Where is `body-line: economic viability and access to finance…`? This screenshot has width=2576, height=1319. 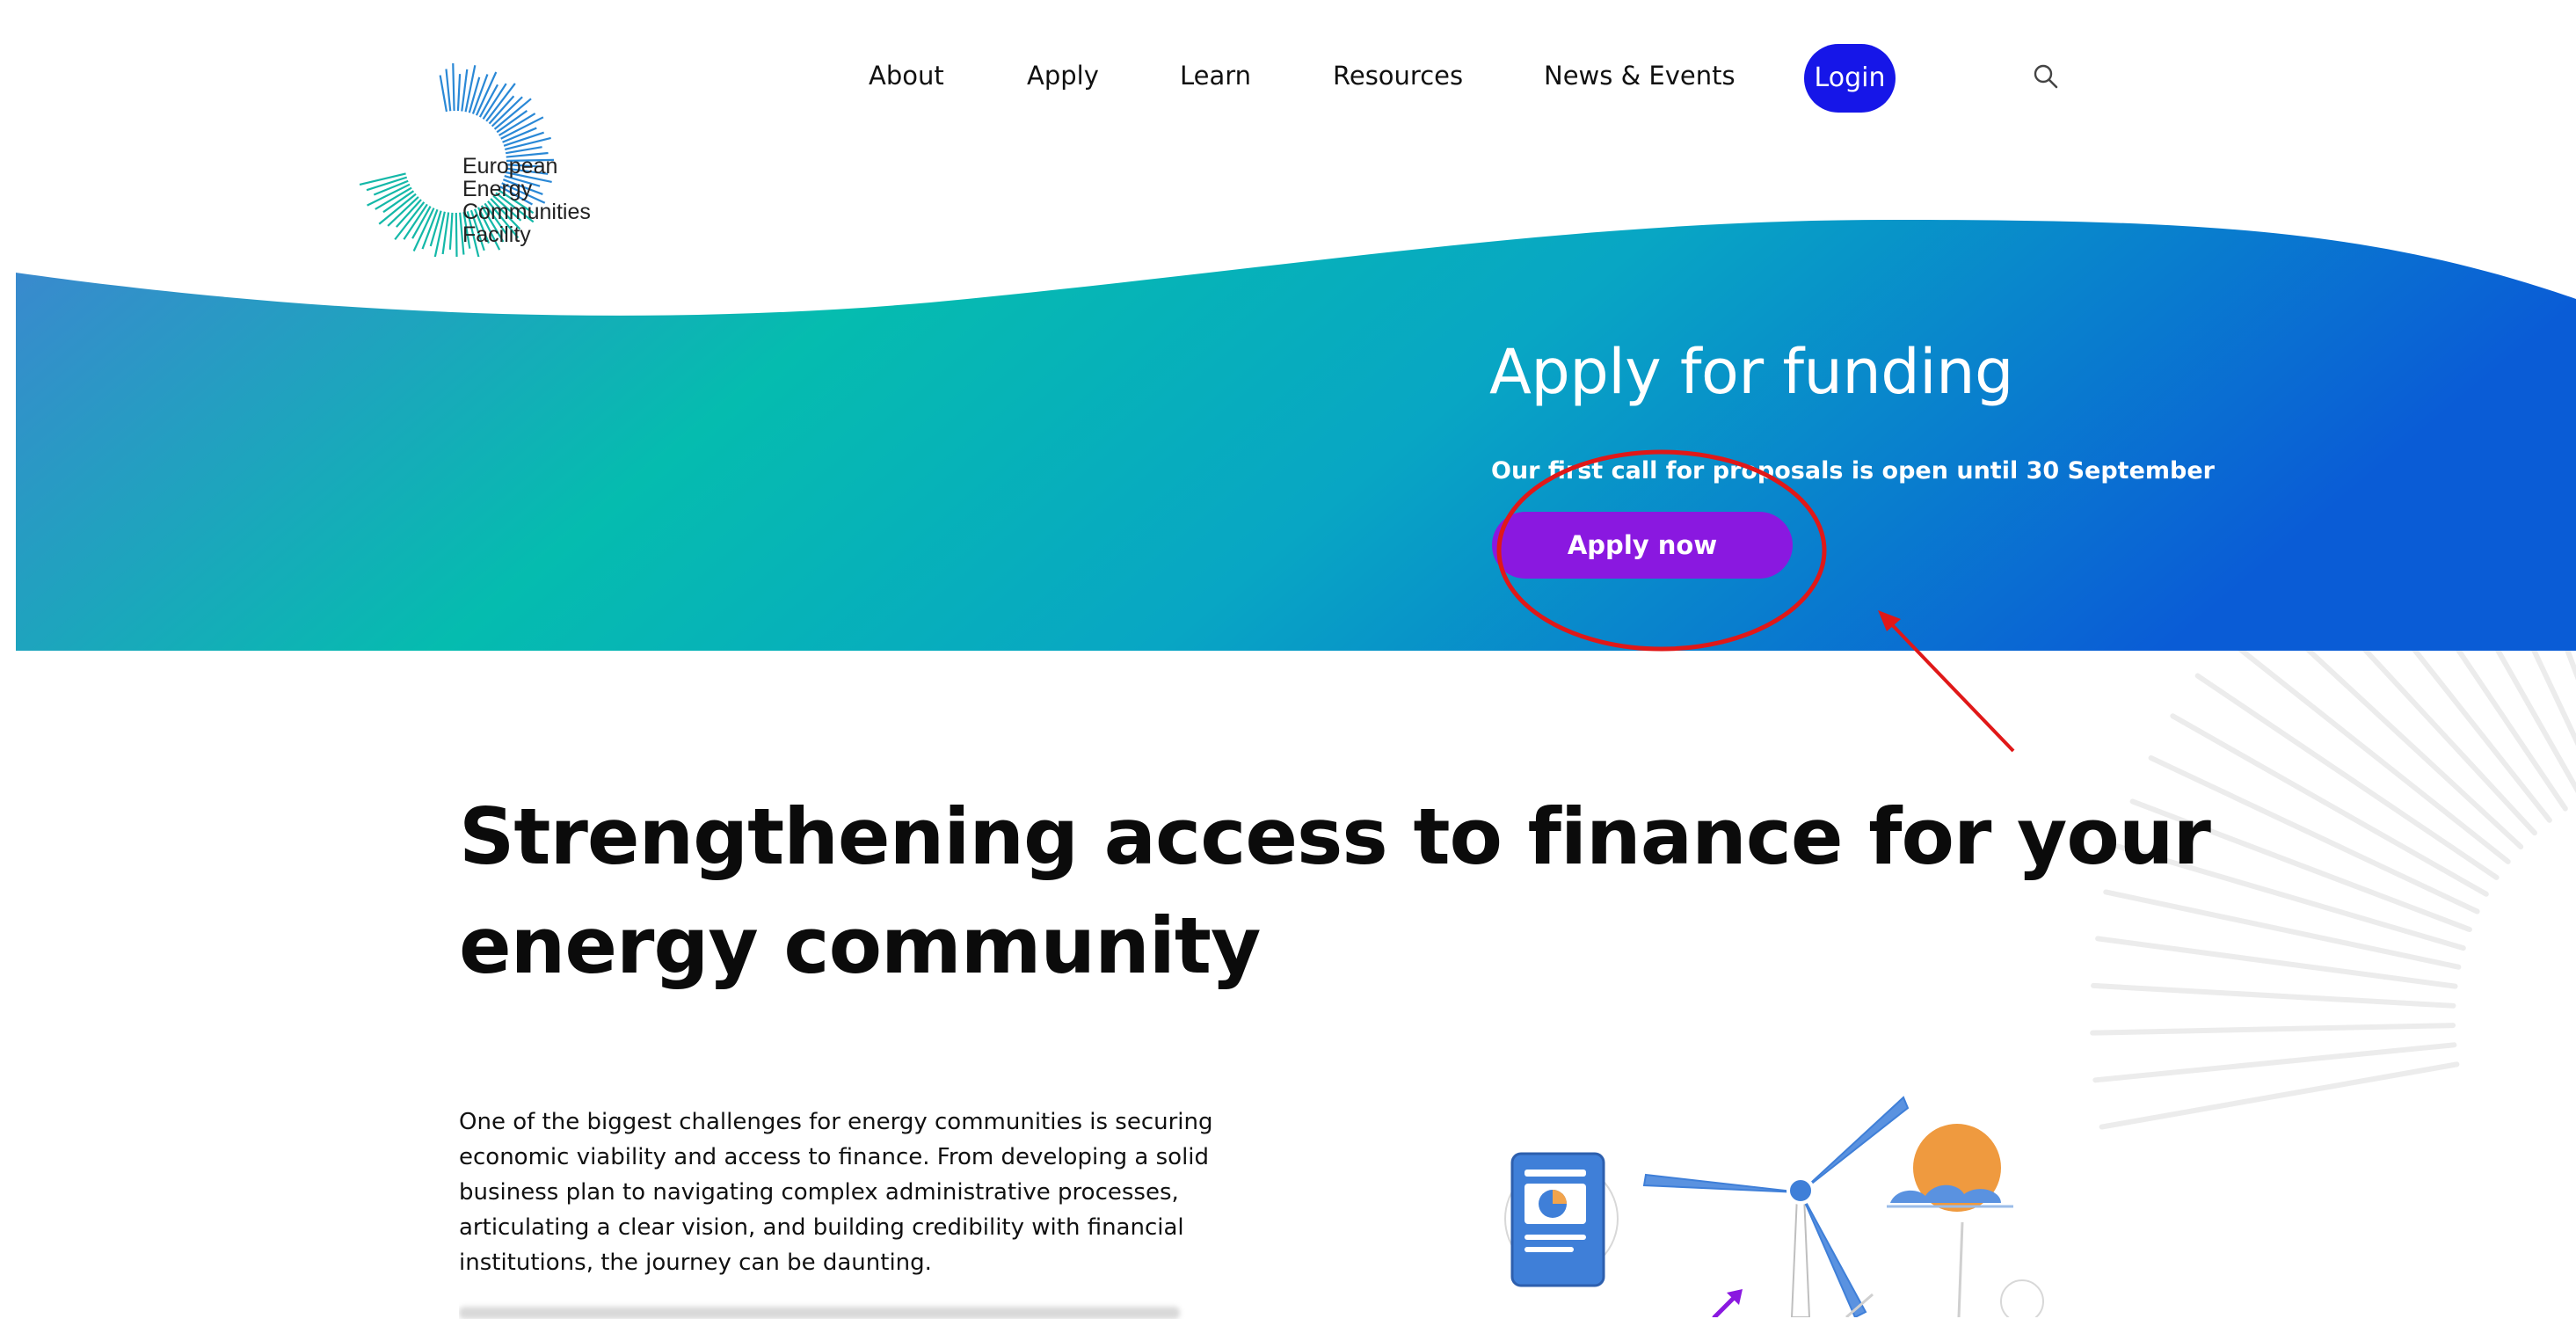 body-line: economic viability and access to finance… is located at coordinates (834, 1157).